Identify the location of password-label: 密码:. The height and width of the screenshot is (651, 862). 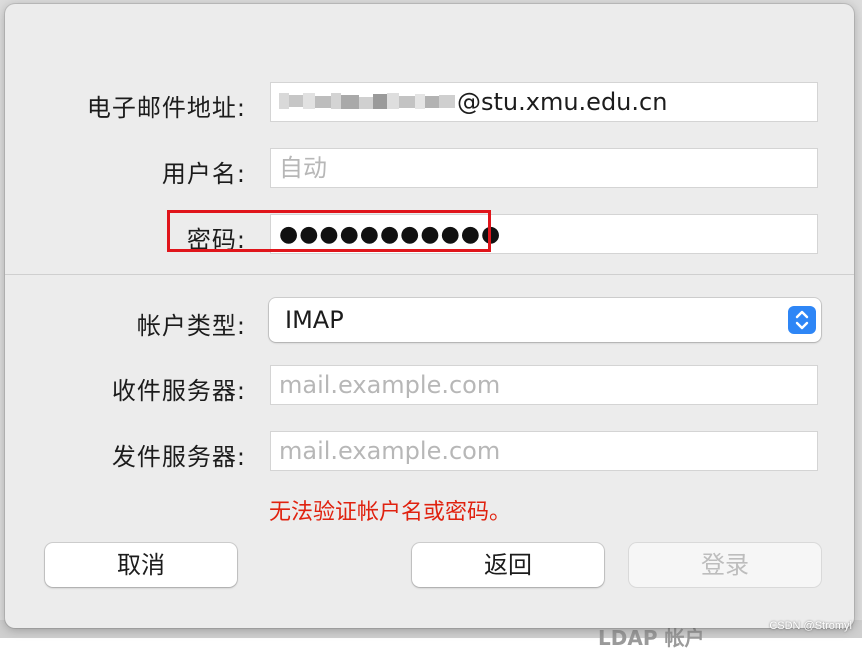
(216, 240).